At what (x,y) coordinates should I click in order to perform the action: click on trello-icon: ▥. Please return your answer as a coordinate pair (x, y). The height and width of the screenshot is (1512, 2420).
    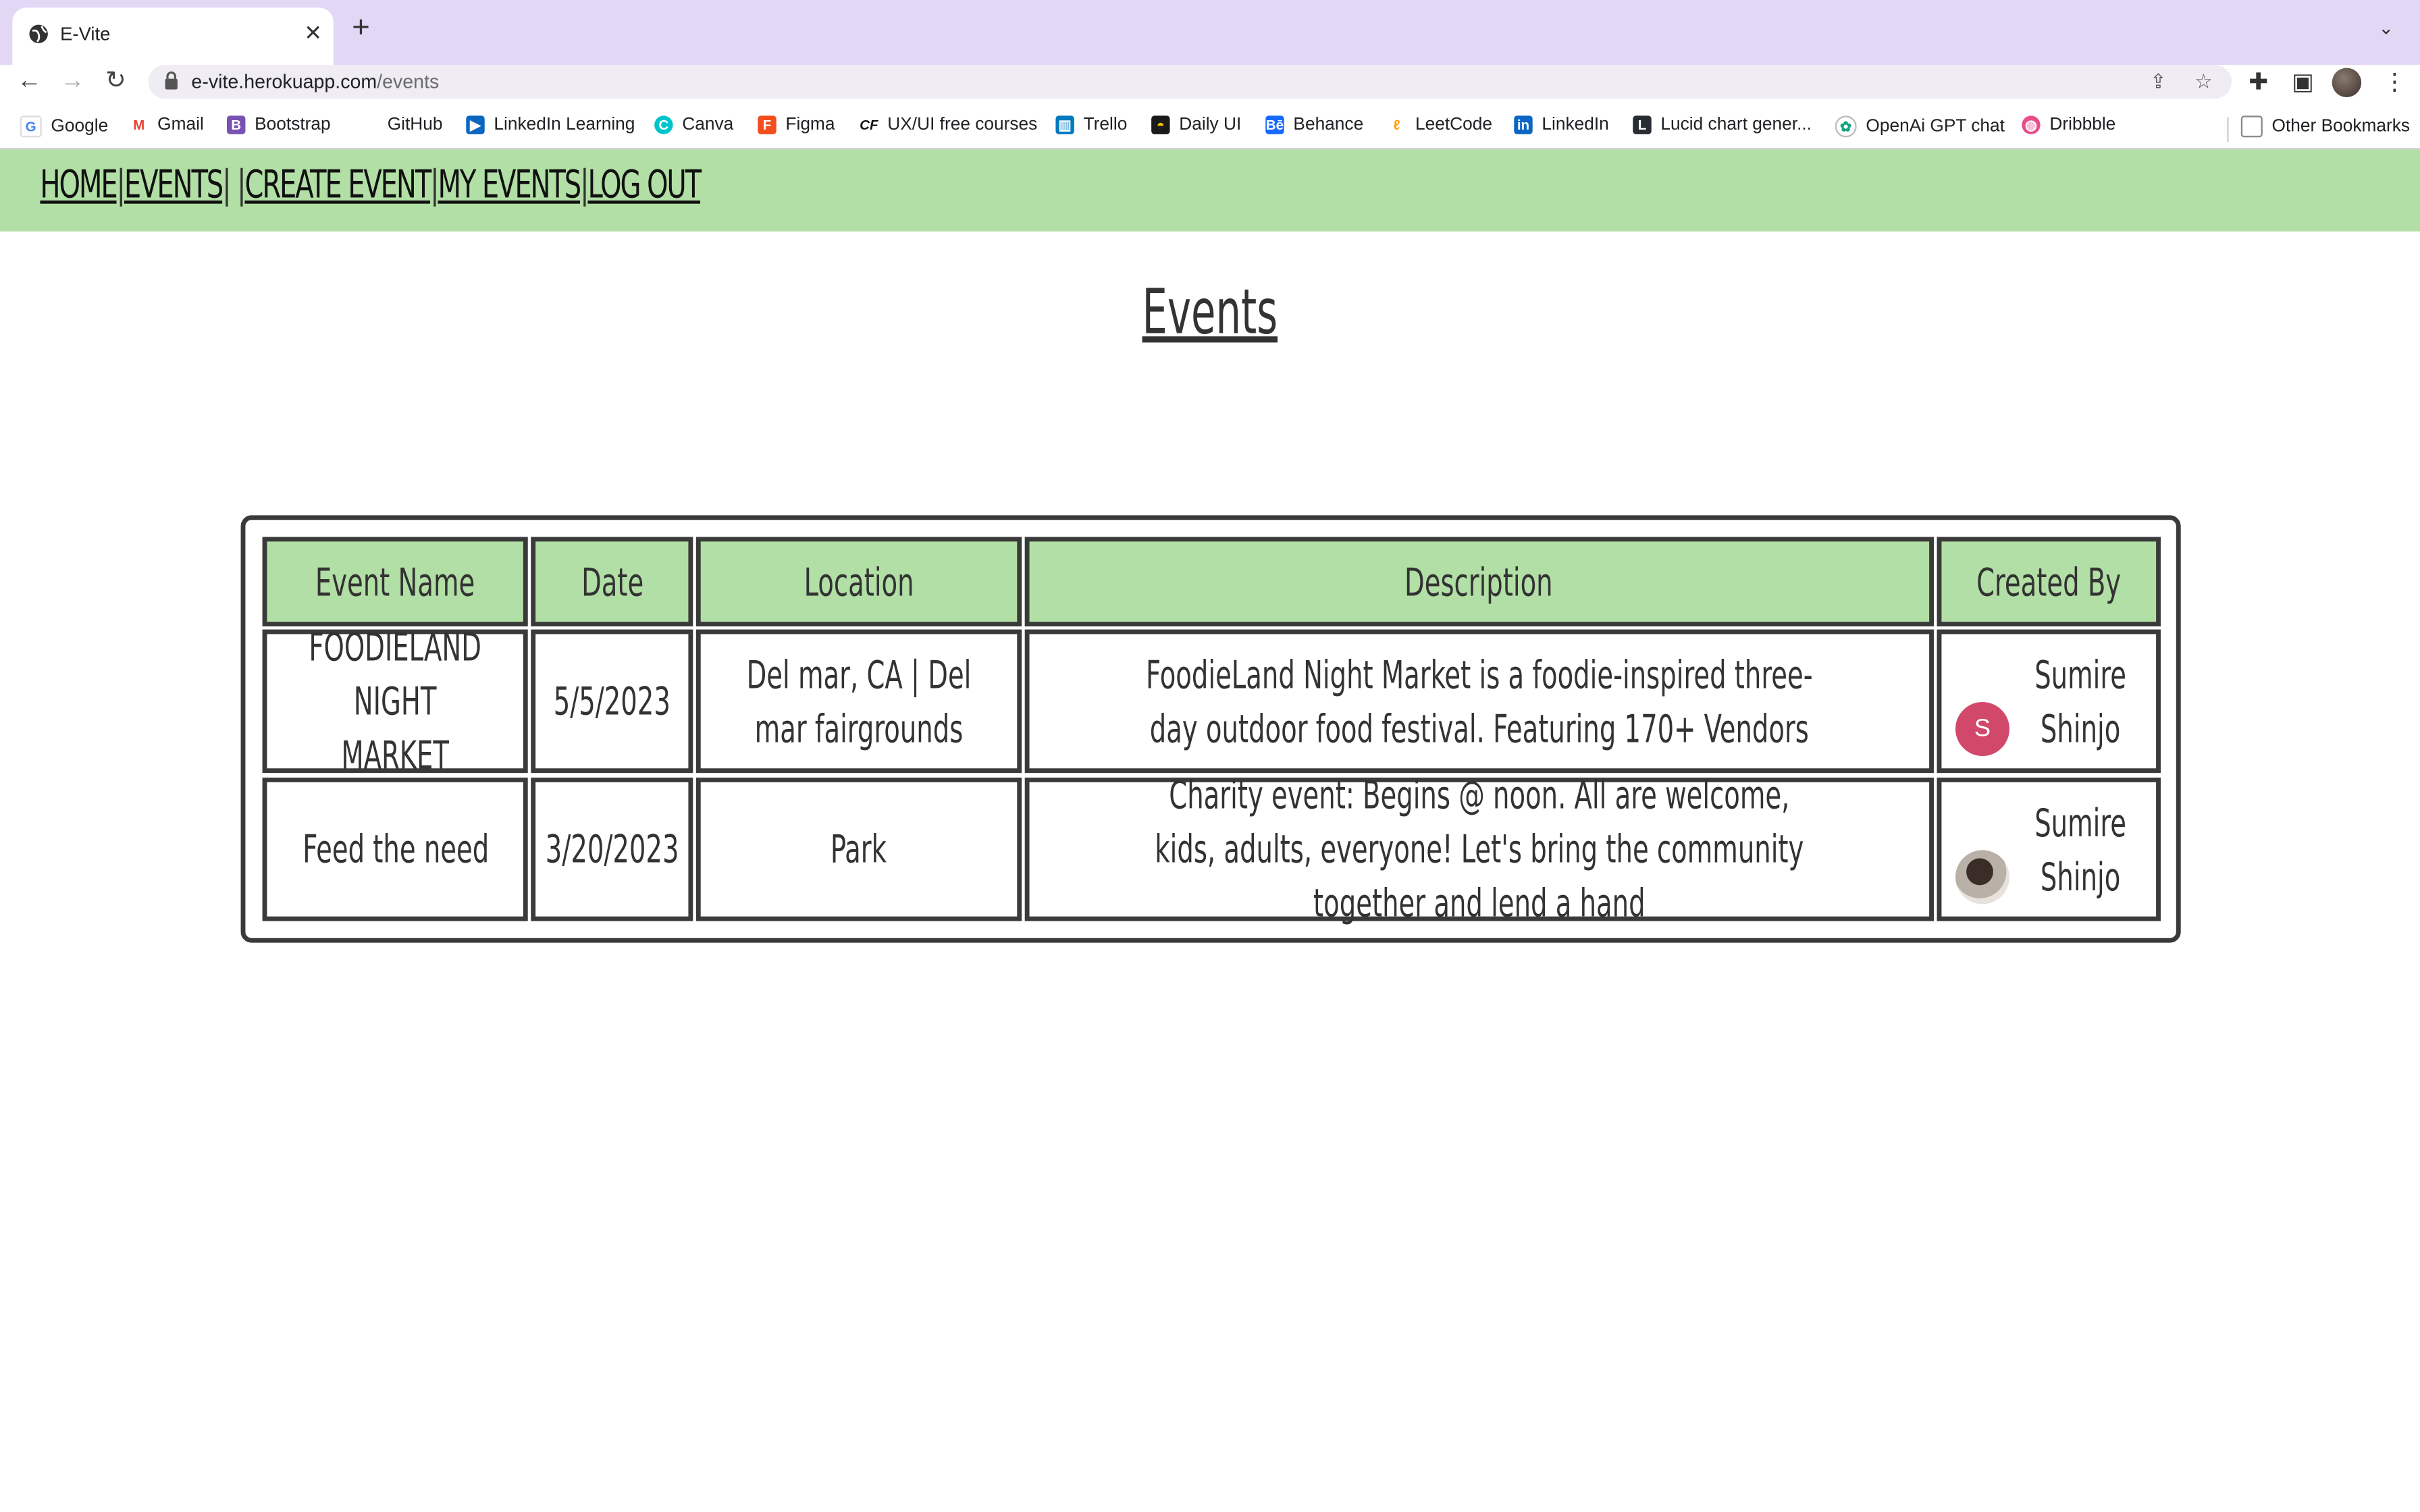
    Looking at the image, I should click on (1064, 124).